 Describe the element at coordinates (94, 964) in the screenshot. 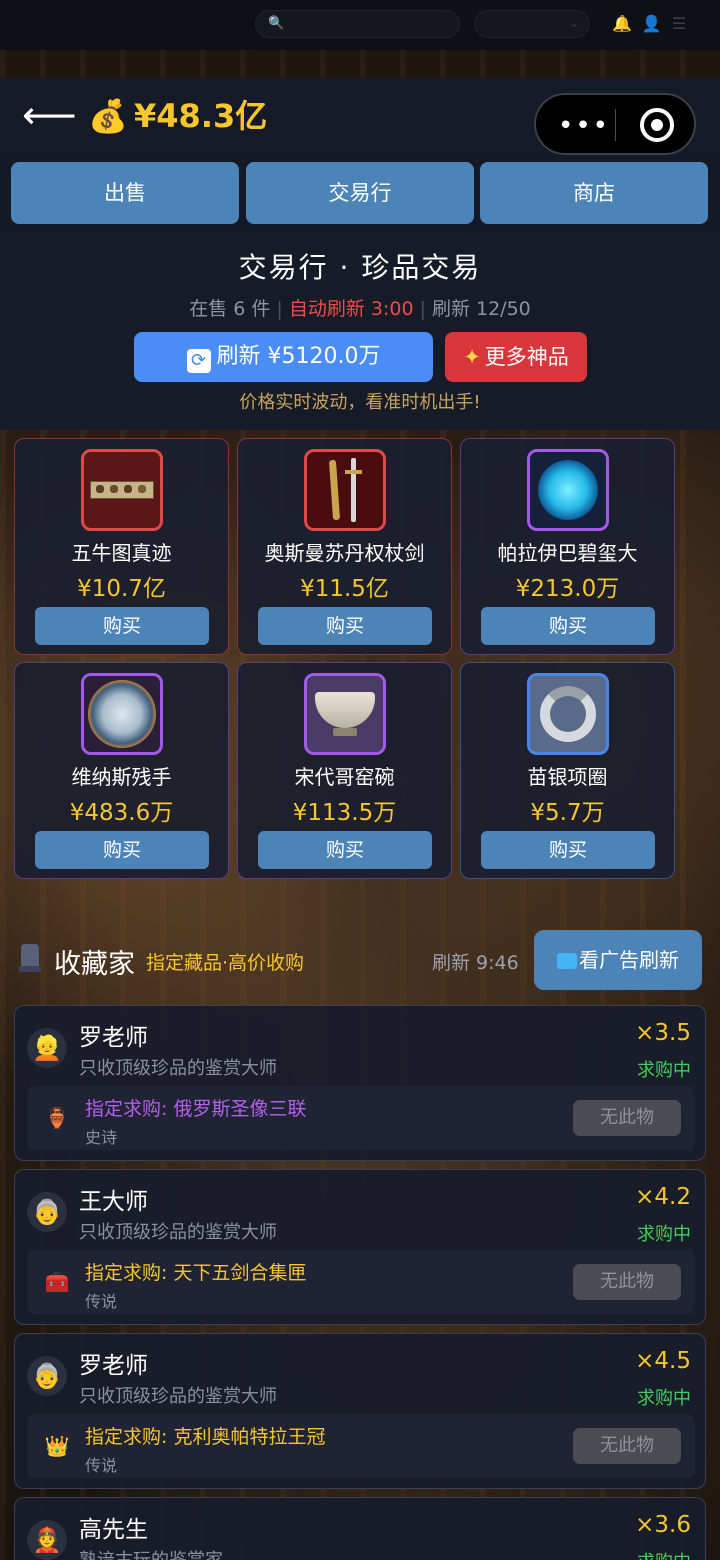

I see `collectors-title: 收藏家` at that location.